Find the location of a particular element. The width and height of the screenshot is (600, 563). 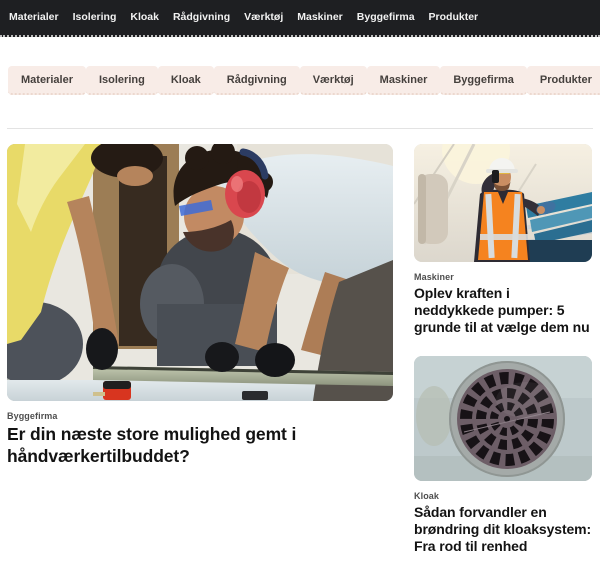

nav-item-byggefirma: Byggefirma is located at coordinates (386, 17).